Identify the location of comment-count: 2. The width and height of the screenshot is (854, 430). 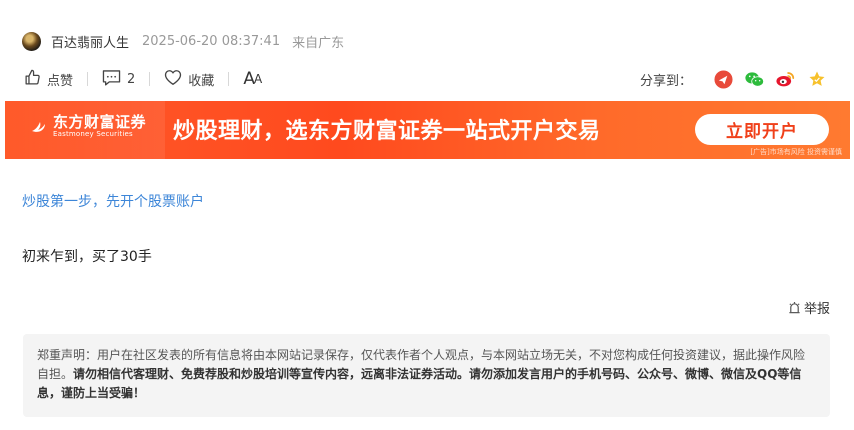
(131, 79).